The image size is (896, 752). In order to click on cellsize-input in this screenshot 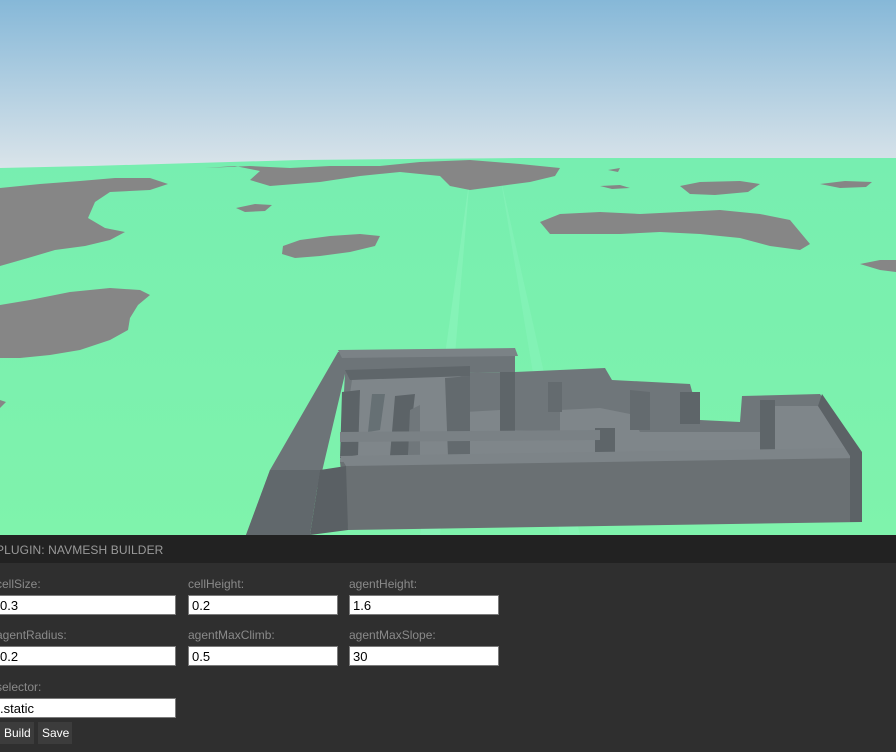, I will do `click(88, 605)`.